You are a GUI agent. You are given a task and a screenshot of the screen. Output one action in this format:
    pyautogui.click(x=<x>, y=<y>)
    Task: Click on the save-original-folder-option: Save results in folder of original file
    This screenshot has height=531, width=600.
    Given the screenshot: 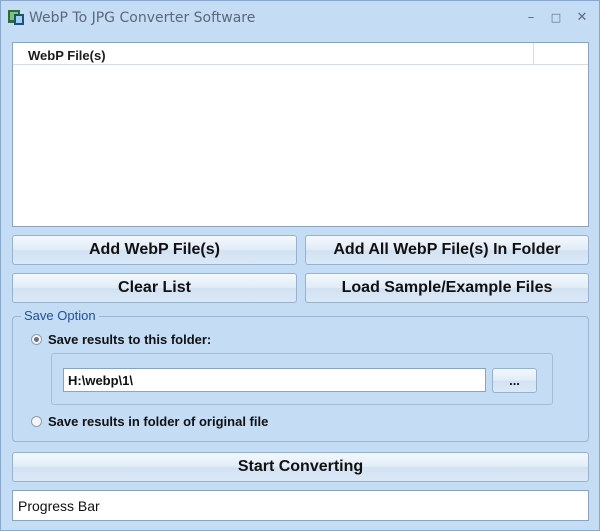 What is the action you would take?
    pyautogui.click(x=149, y=421)
    